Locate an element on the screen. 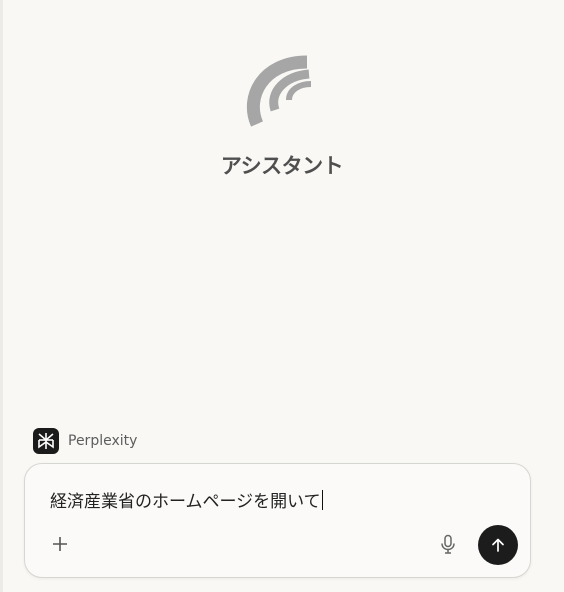  wave-logo-icon is located at coordinates (279, 91).